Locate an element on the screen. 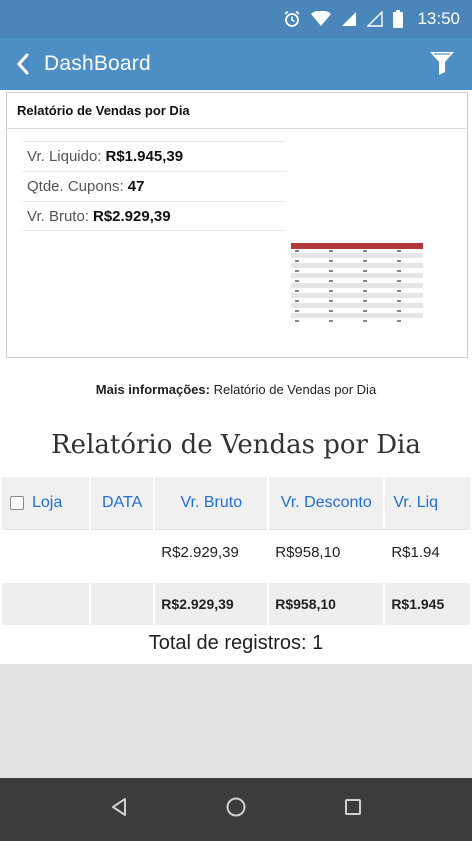 The height and width of the screenshot is (841, 472). header-loja: Loja is located at coordinates (45, 503).